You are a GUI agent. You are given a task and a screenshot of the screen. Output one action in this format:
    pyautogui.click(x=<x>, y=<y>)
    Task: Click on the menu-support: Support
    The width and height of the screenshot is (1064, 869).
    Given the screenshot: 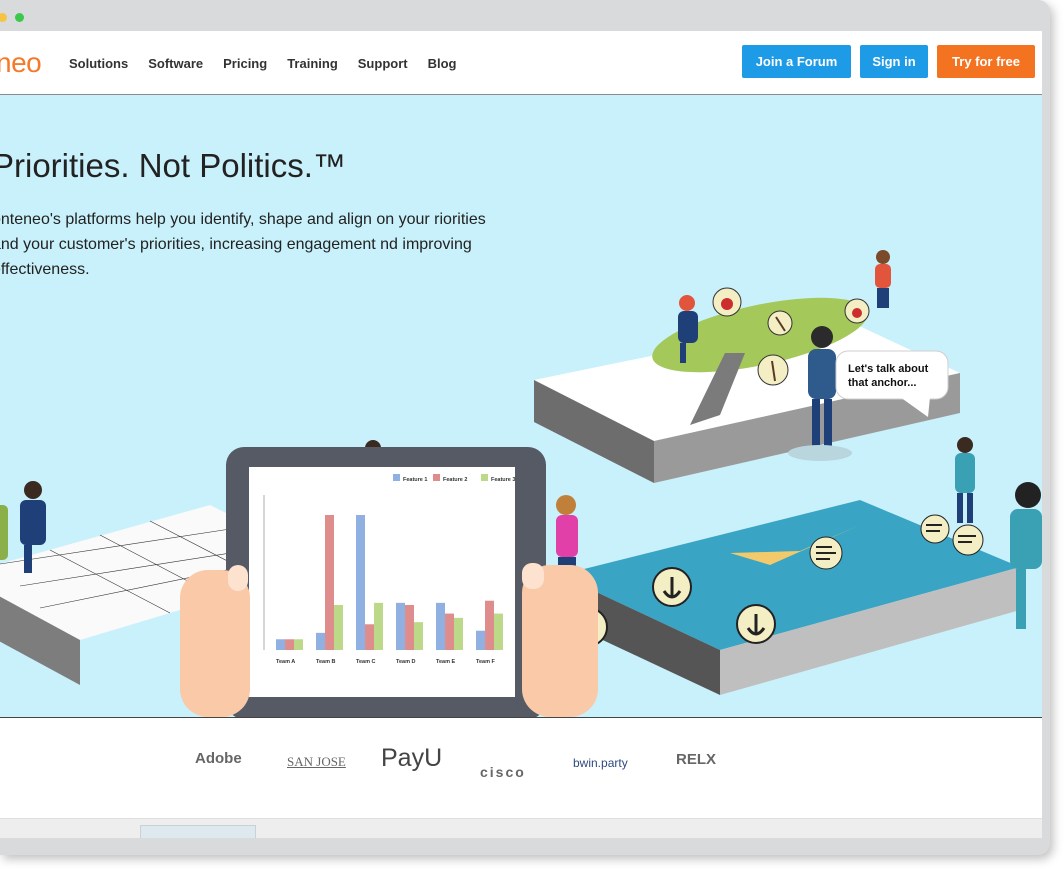 What is the action you would take?
    pyautogui.click(x=383, y=63)
    